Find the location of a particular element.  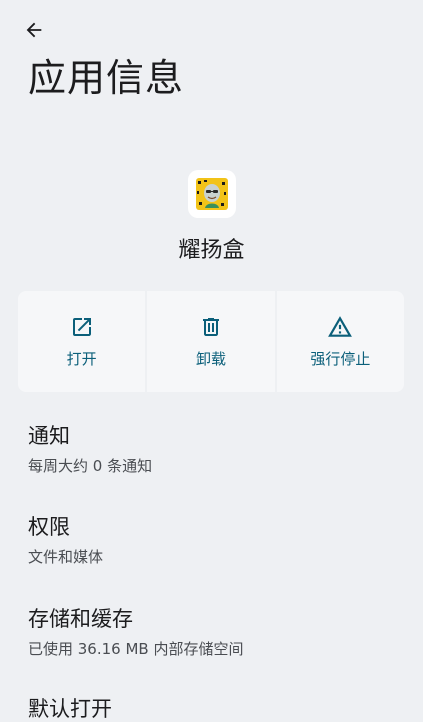

pref-permissions: 权限 文件和媒体 is located at coordinates (65, 541).